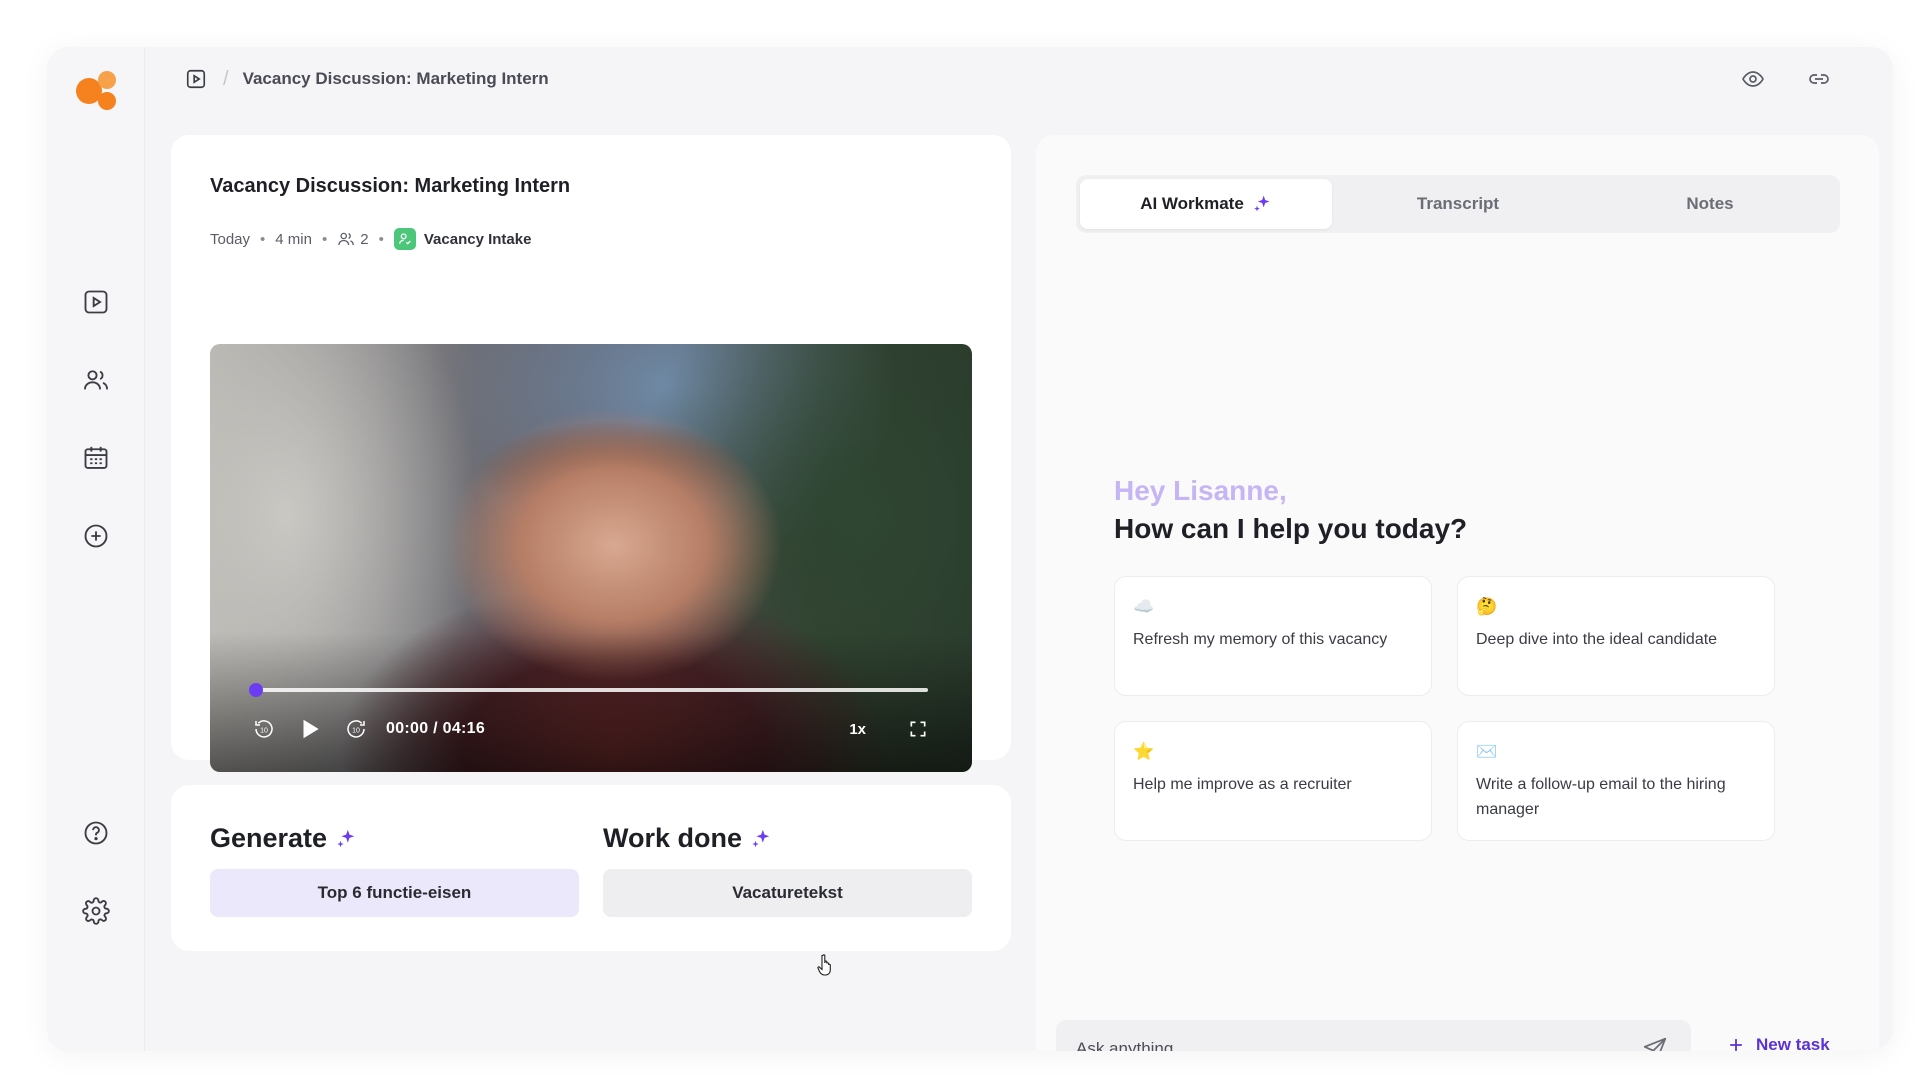 Image resolution: width=1920 pixels, height=1080 pixels. What do you see at coordinates (477, 239) in the screenshot?
I see `template-label: Vacancy Intake` at bounding box center [477, 239].